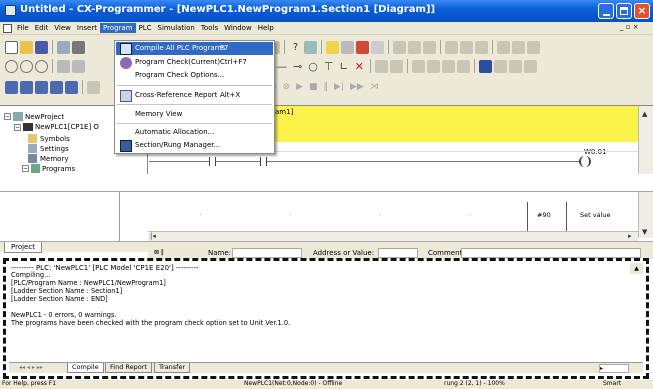 The image size is (653, 389). What do you see at coordinates (357, 87) in the screenshot?
I see `step-over-icon: ▶▶` at bounding box center [357, 87].